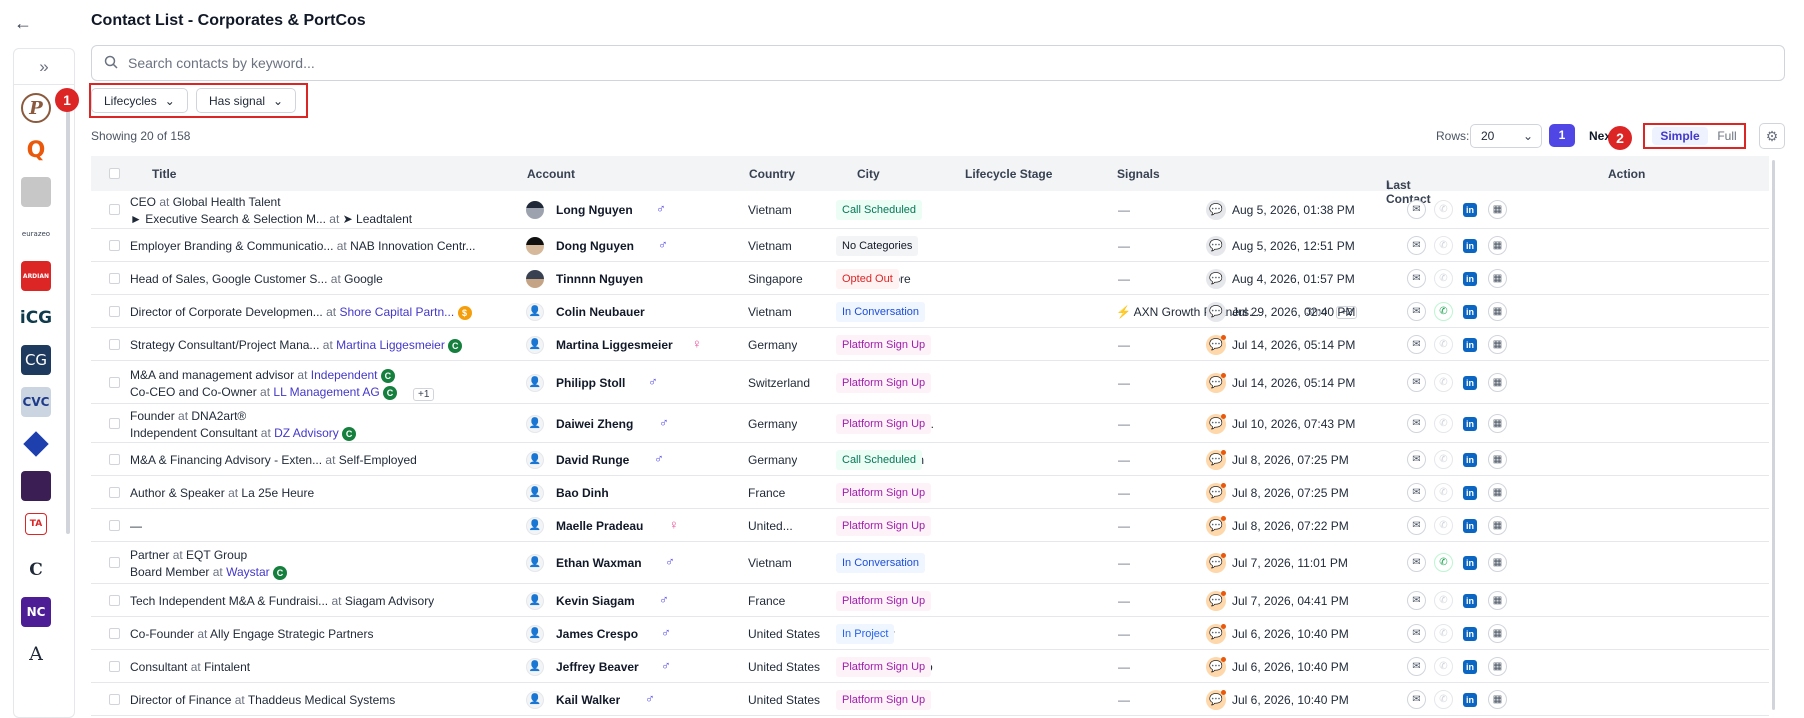 The height and width of the screenshot is (718, 1804). I want to click on account-name: Colin Neubauer, so click(600, 312).